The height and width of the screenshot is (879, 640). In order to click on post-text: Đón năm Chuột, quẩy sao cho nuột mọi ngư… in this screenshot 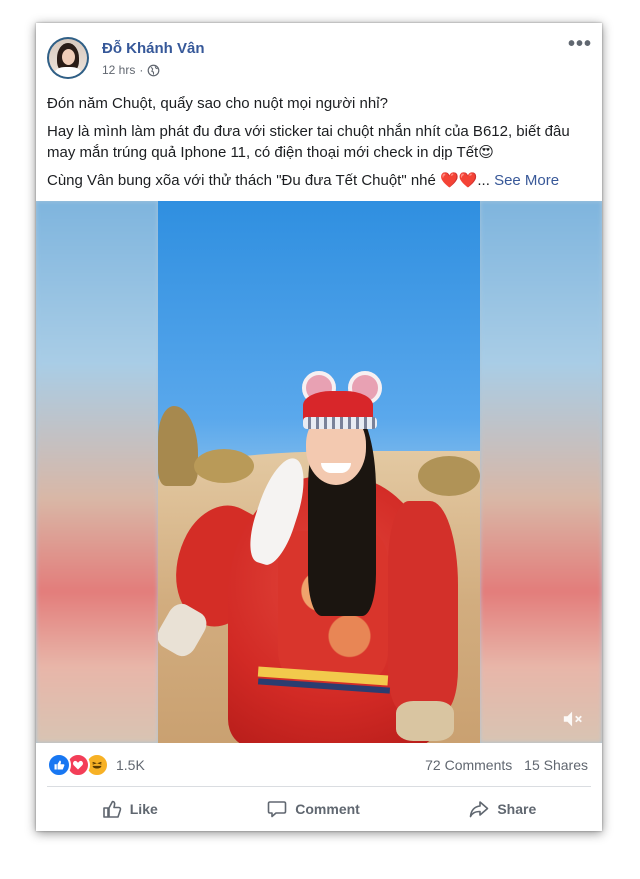, I will do `click(320, 145)`.